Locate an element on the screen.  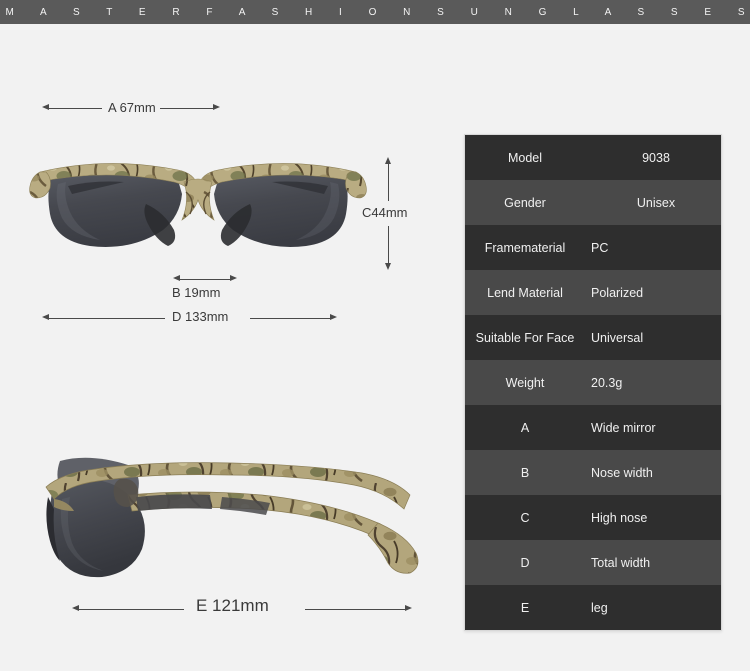
dimension-d-line-right is located at coordinates (290, 318).